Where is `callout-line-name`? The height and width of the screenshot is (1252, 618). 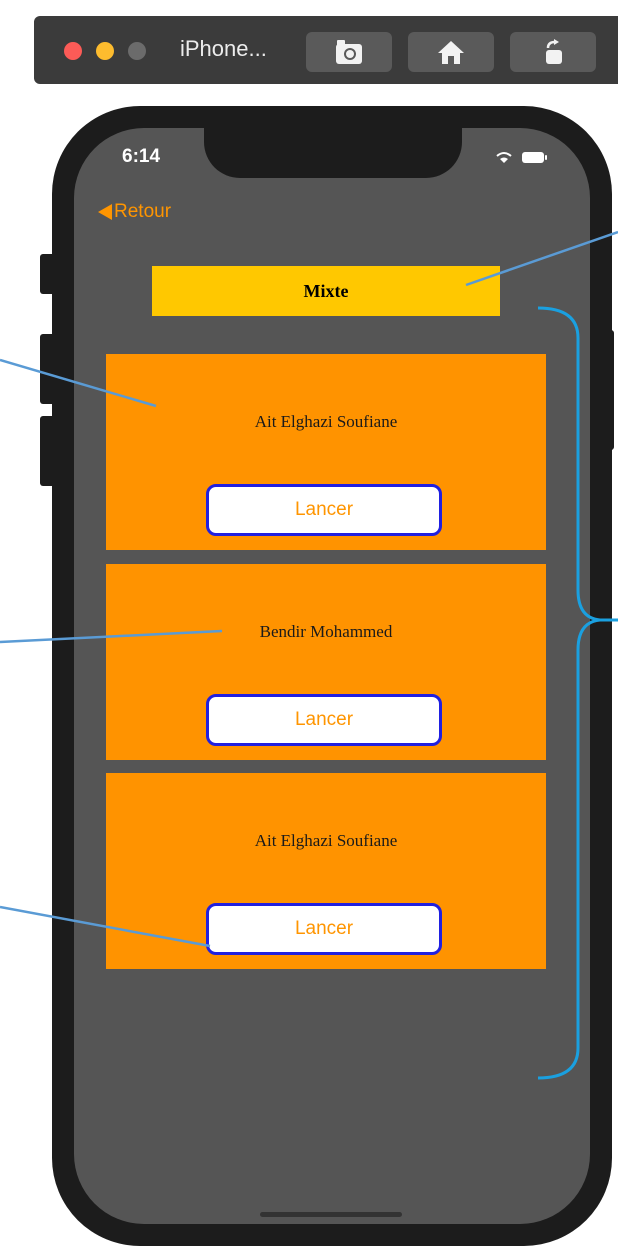
callout-line-name is located at coordinates (111, 636).